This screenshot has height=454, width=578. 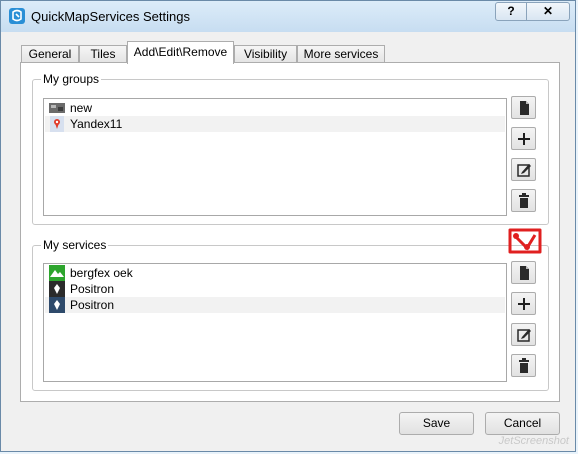 I want to click on tab-add-edit-remove: Add\Edit\Remove, so click(x=180, y=52).